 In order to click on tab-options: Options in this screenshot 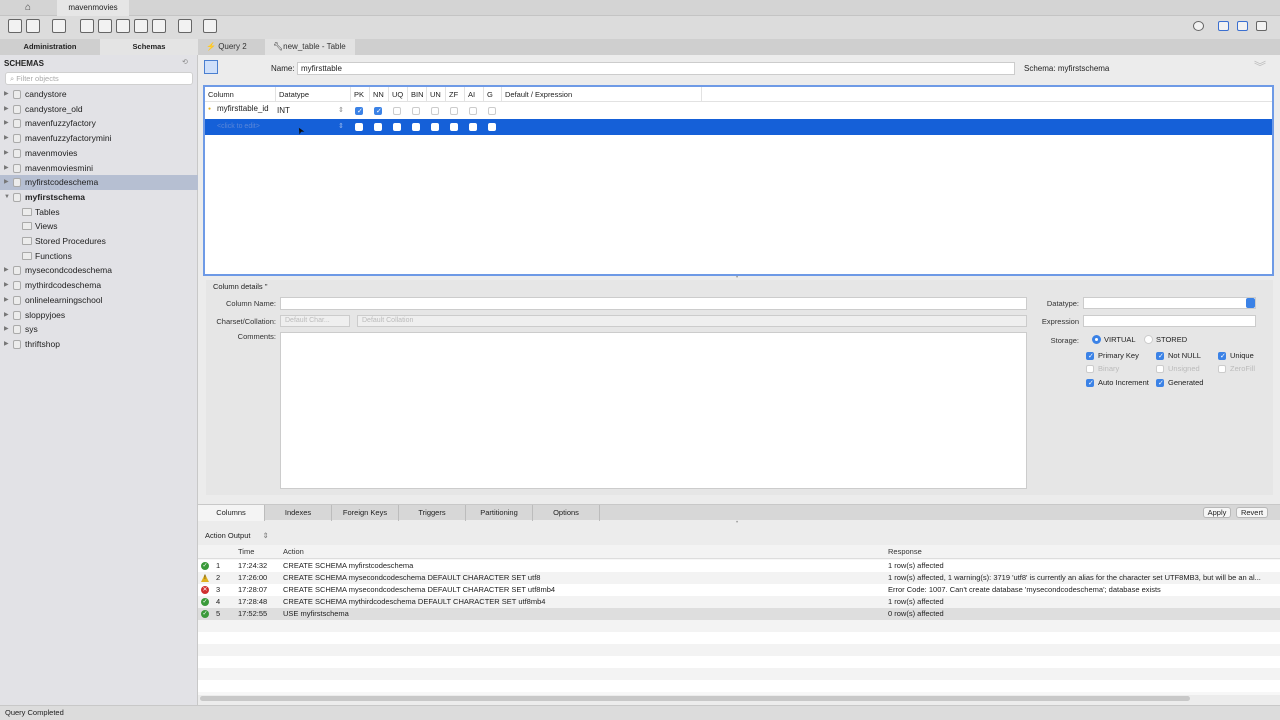, I will do `click(566, 513)`.